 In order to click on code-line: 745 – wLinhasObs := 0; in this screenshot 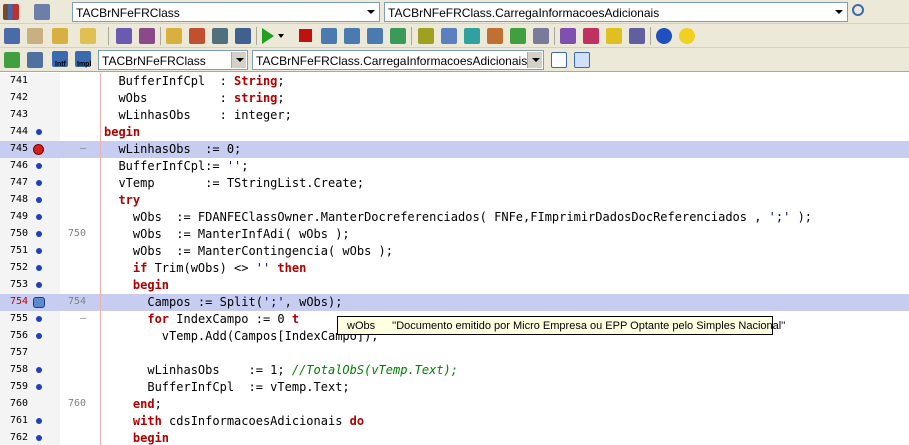, I will do `click(454, 149)`.